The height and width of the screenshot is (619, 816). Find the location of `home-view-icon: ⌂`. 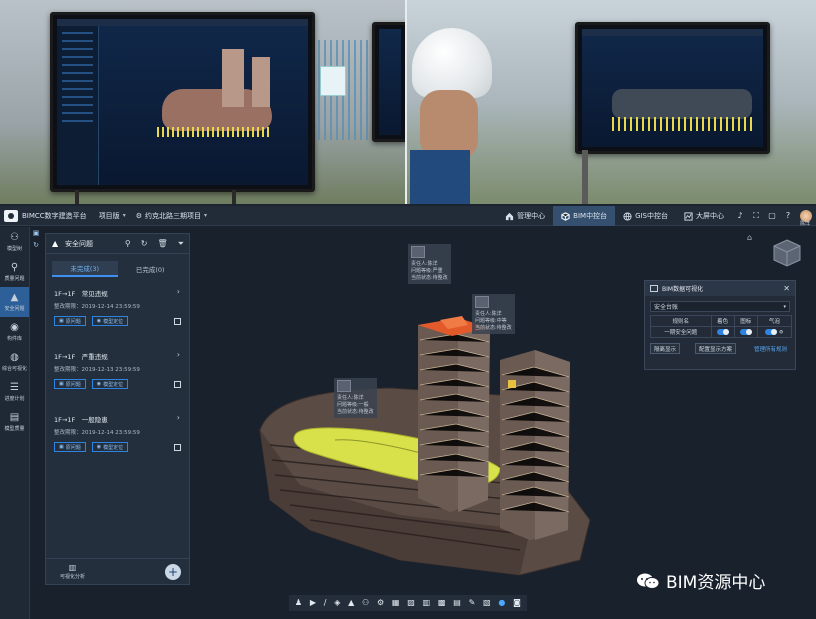

home-view-icon: ⌂ is located at coordinates (749, 237).